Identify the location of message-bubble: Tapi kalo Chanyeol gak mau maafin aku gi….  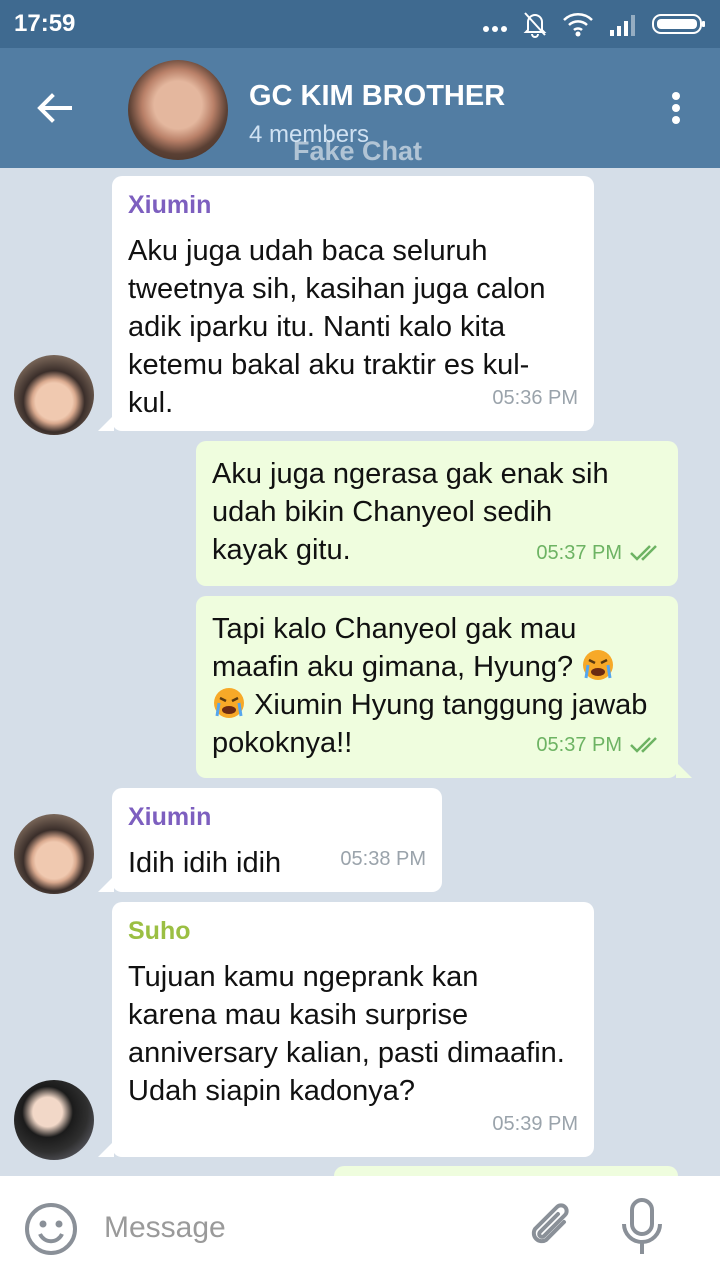
(444, 687).